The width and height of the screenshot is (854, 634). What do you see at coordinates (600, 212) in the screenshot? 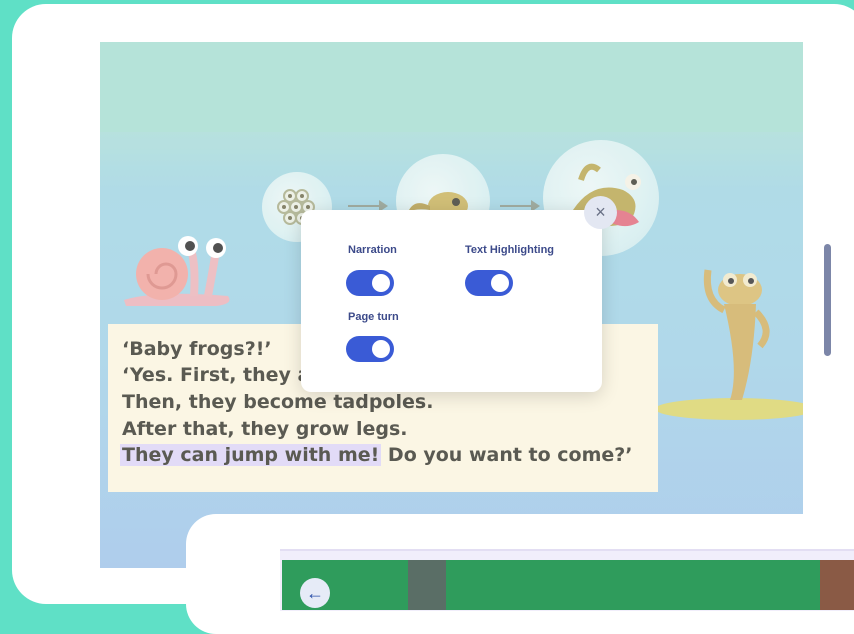
I see `close-icon: ×` at bounding box center [600, 212].